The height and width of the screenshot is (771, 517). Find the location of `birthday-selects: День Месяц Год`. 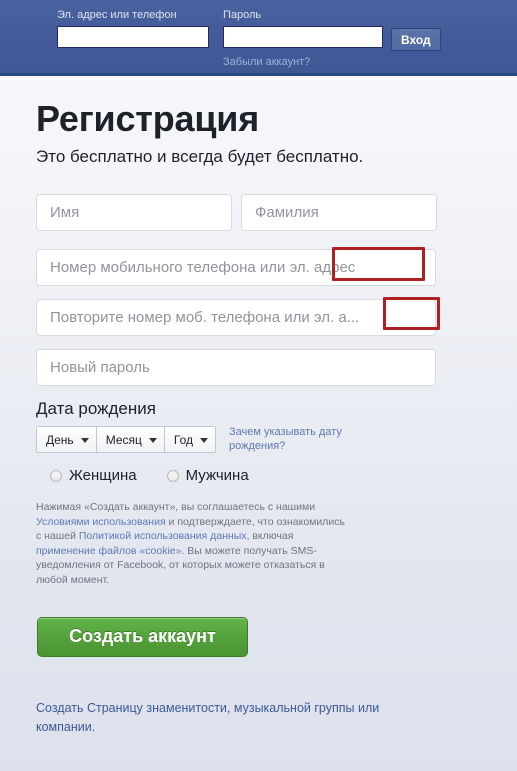

birthday-selects: День Месяц Год is located at coordinates (126, 439).